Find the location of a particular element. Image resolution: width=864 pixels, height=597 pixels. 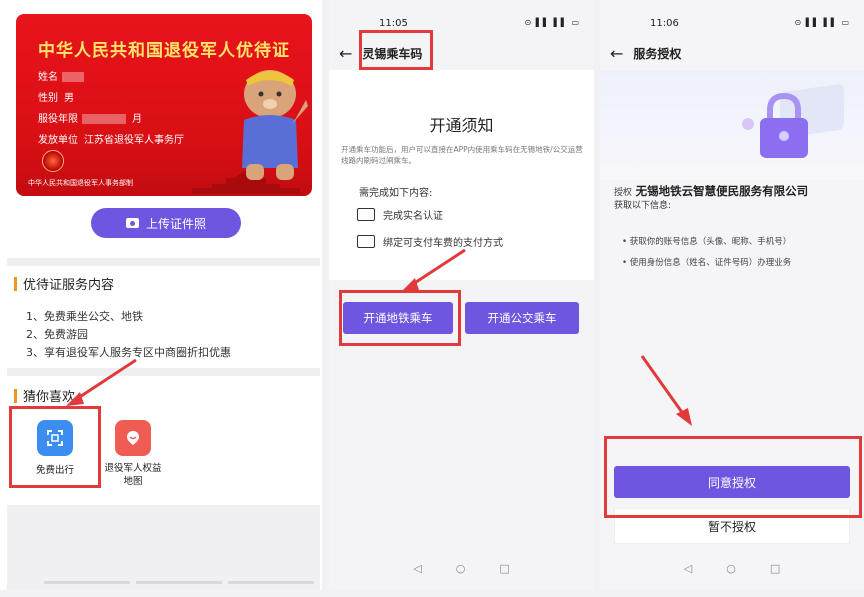

requirement-item: 绑定可支付车费的支付方式 is located at coordinates (430, 241).